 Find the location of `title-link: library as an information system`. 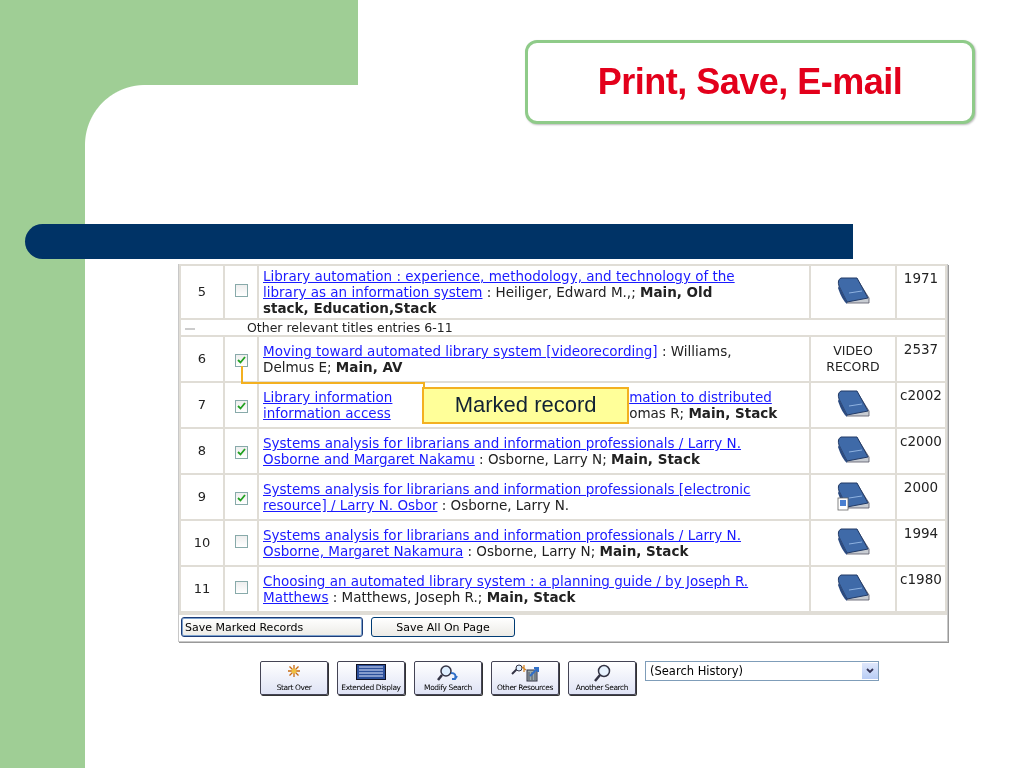

title-link: library as an information system is located at coordinates (373, 292).